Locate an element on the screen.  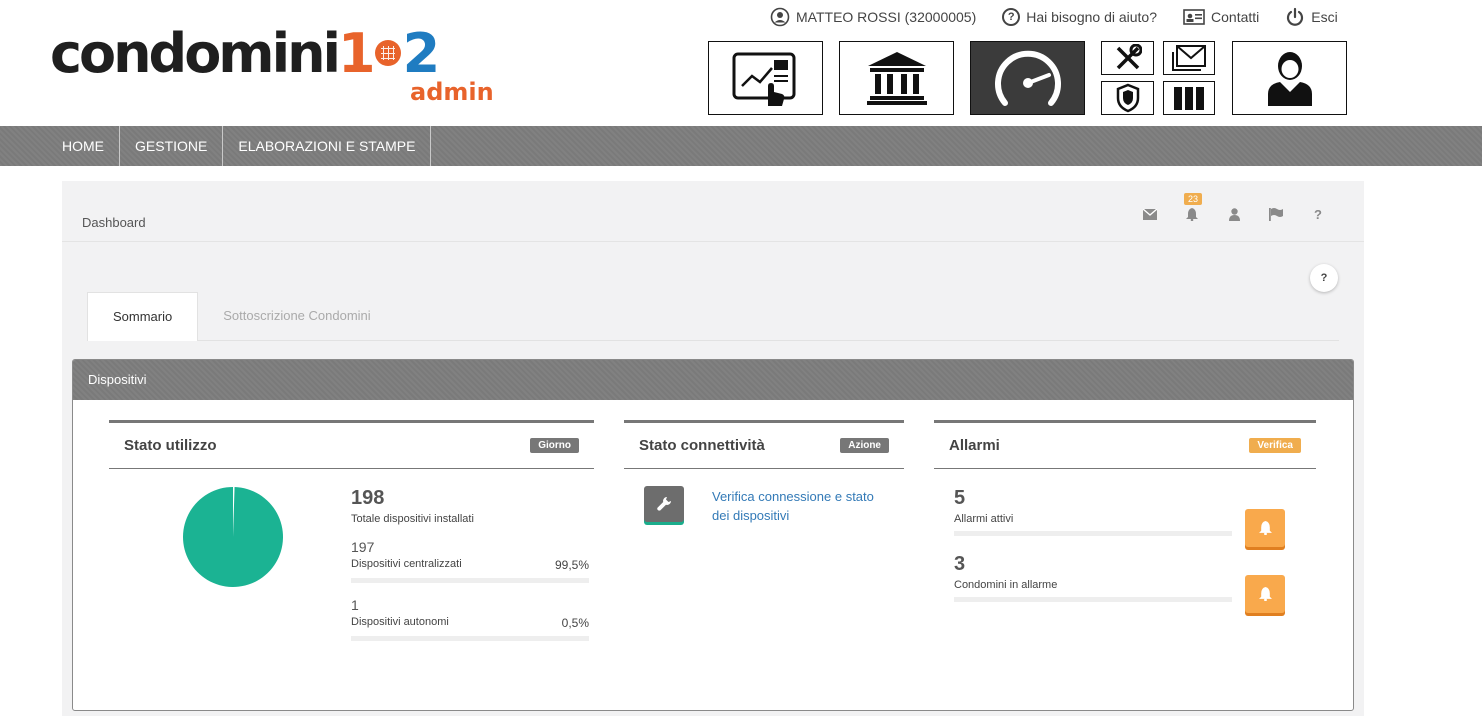
usage-card-header: Stato utilizzo Giorno is located at coordinates (351, 446).